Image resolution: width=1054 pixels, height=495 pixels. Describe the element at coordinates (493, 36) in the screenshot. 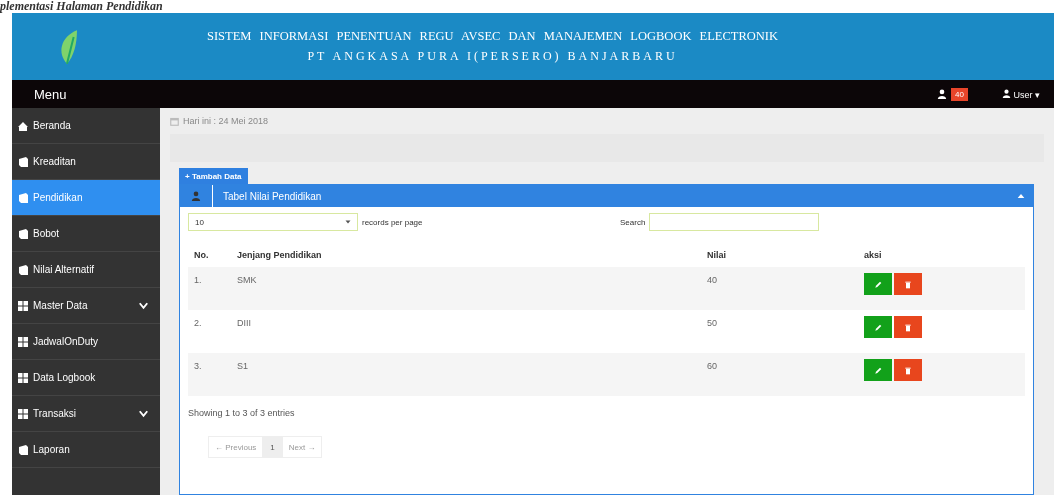

I see `header-title: SISTEM INFORMASI PENENTUAN REGU AVSEC DAN MANAJEMEN LOGBOOK ELECTRONIK` at that location.